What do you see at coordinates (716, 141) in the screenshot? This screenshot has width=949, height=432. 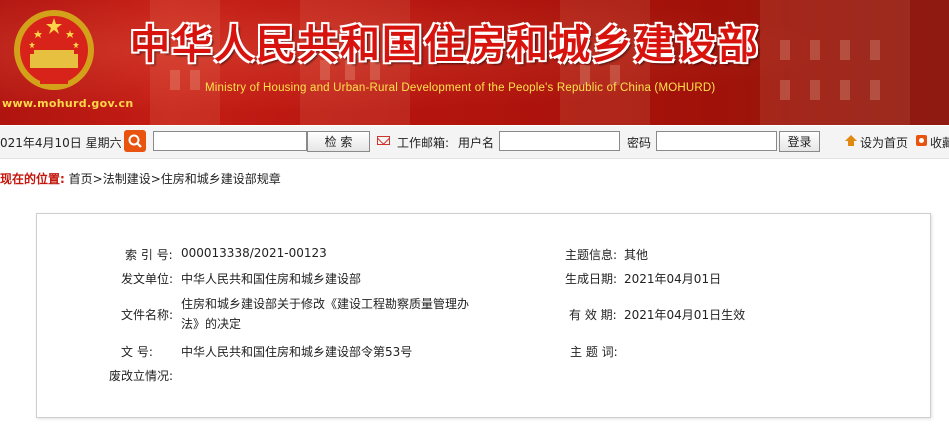 I see `password-field` at bounding box center [716, 141].